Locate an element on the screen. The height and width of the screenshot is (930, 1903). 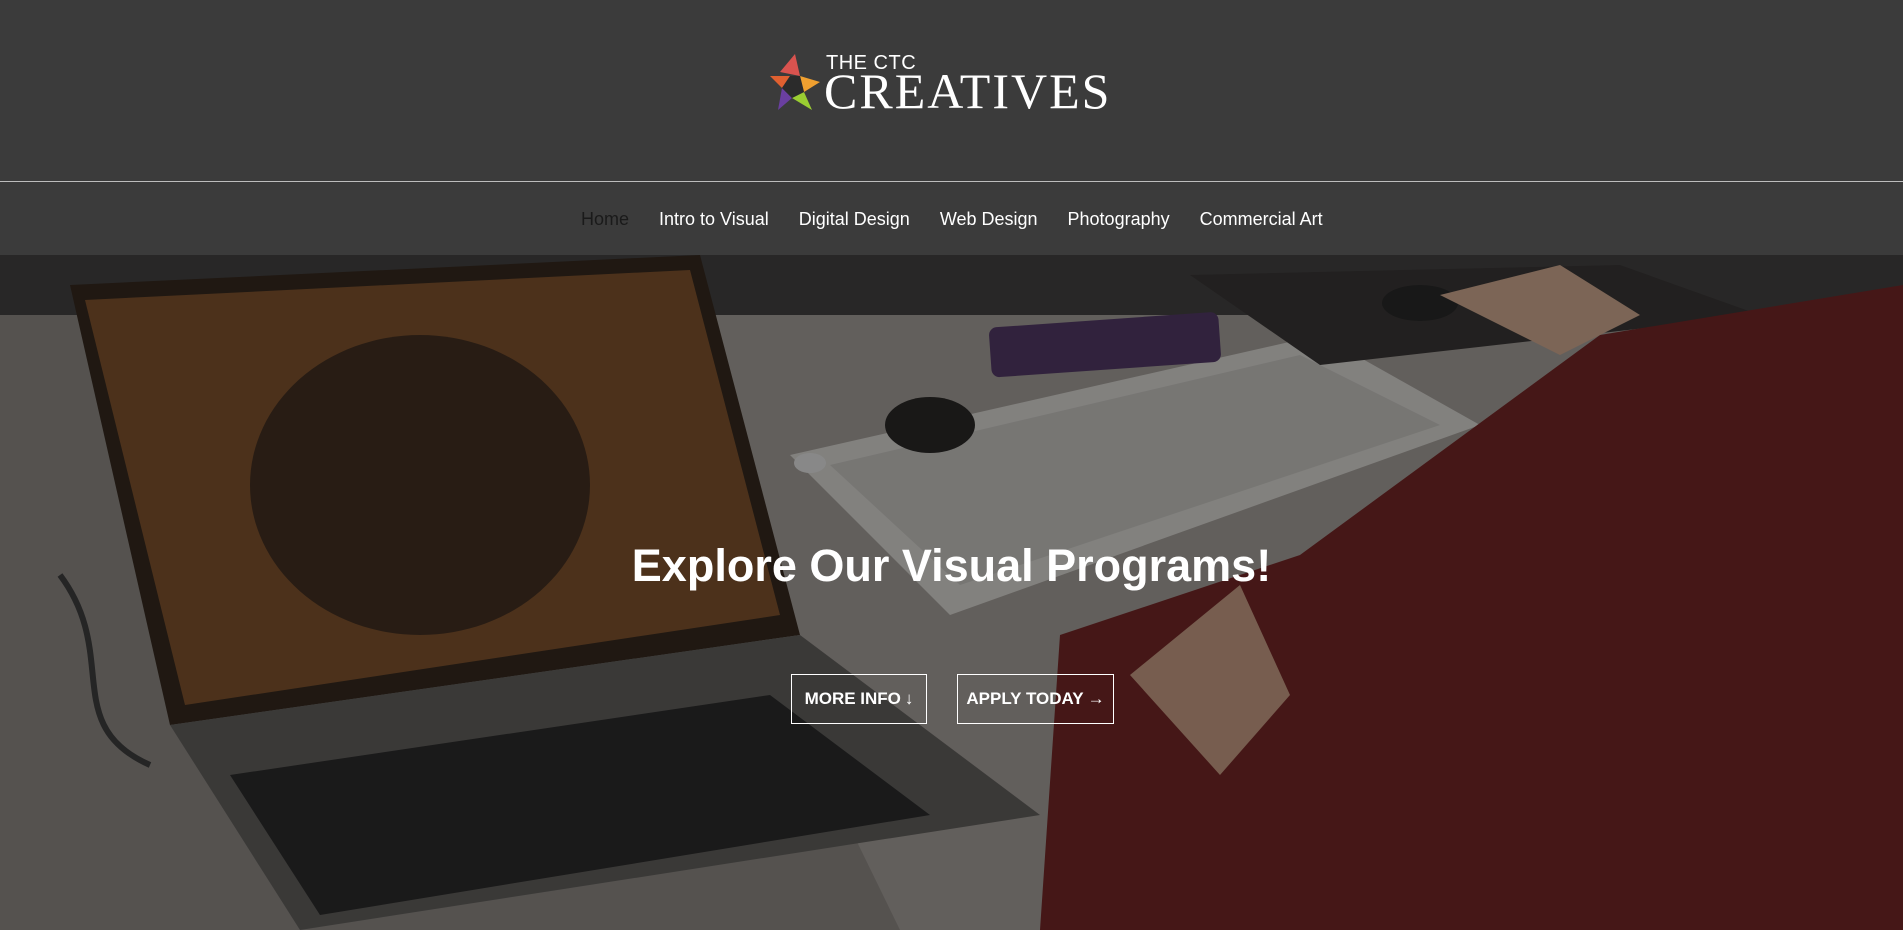
more-info-button: MORE INFO ↓ is located at coordinates (859, 699).